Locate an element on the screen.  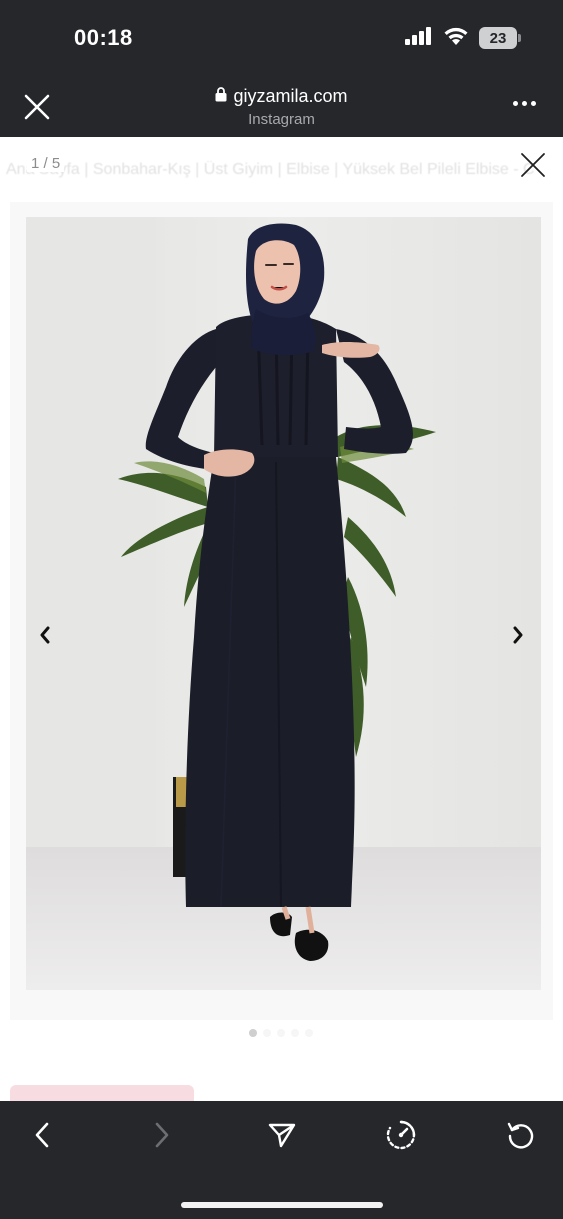
lightbox-close-button is located at coordinates (533, 165).